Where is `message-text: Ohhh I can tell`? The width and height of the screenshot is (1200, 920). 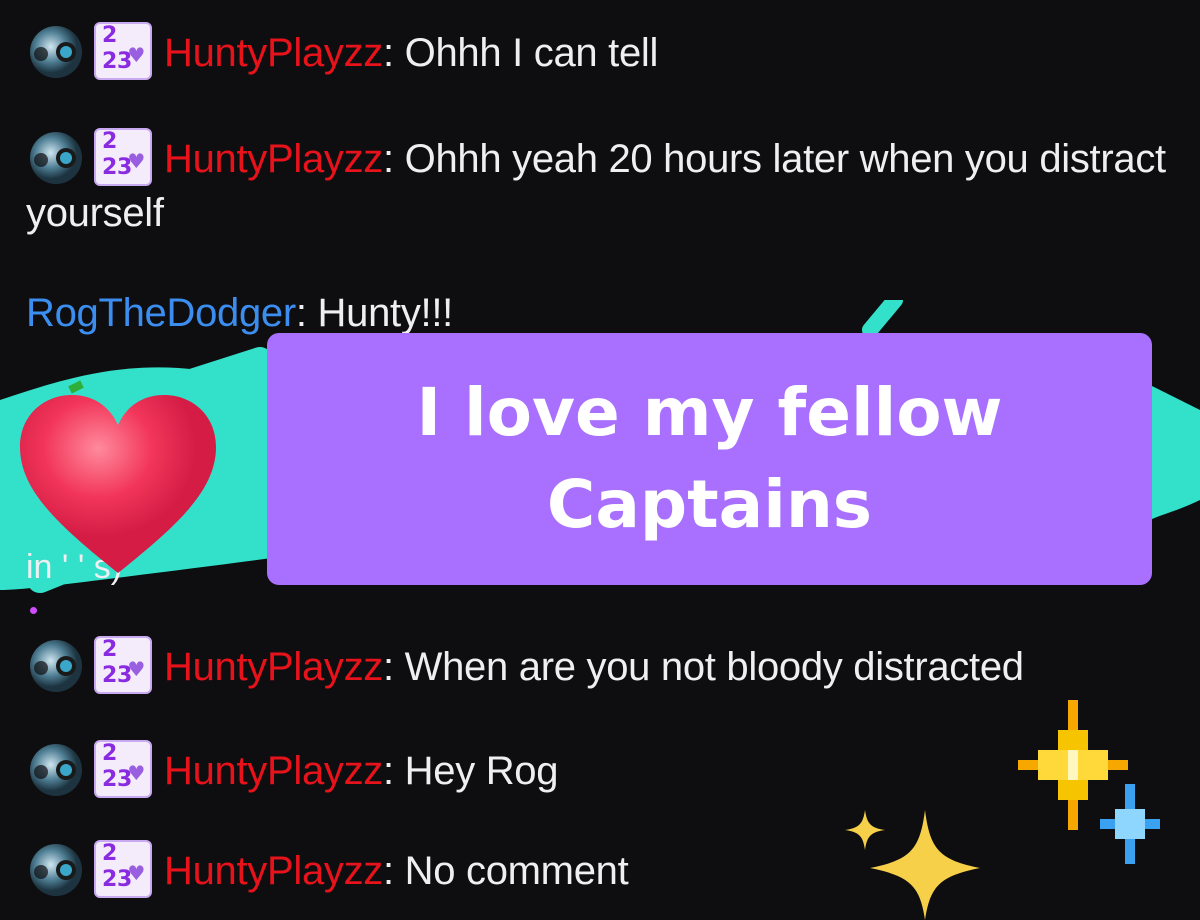
message-text: Ohhh I can tell is located at coordinates (531, 53).